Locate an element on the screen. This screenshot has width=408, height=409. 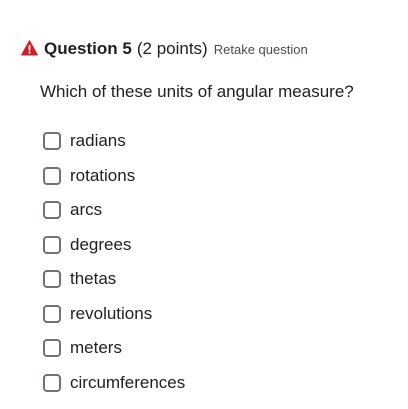
answer-option-label: degrees is located at coordinates (101, 244).